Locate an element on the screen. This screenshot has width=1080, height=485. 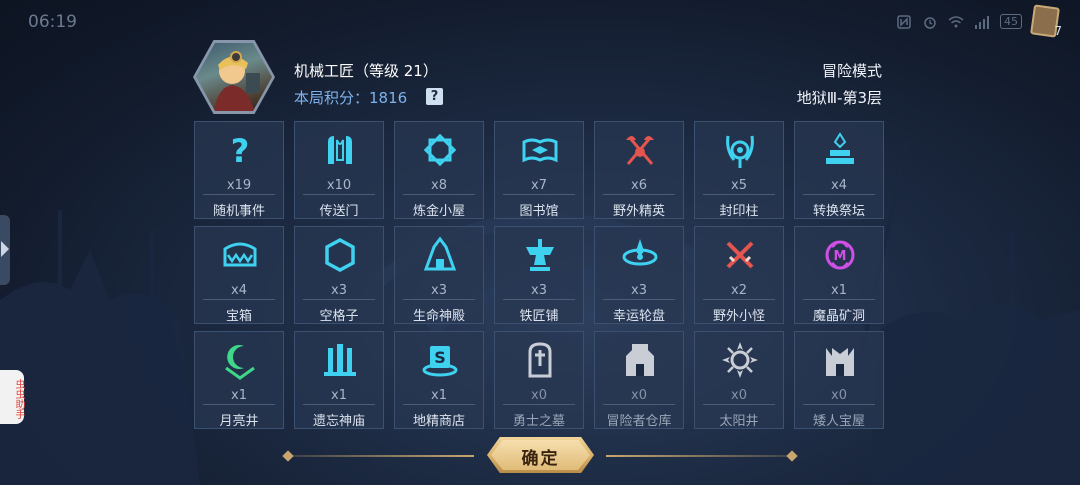
cell-count: x5 is located at coordinates (739, 185).